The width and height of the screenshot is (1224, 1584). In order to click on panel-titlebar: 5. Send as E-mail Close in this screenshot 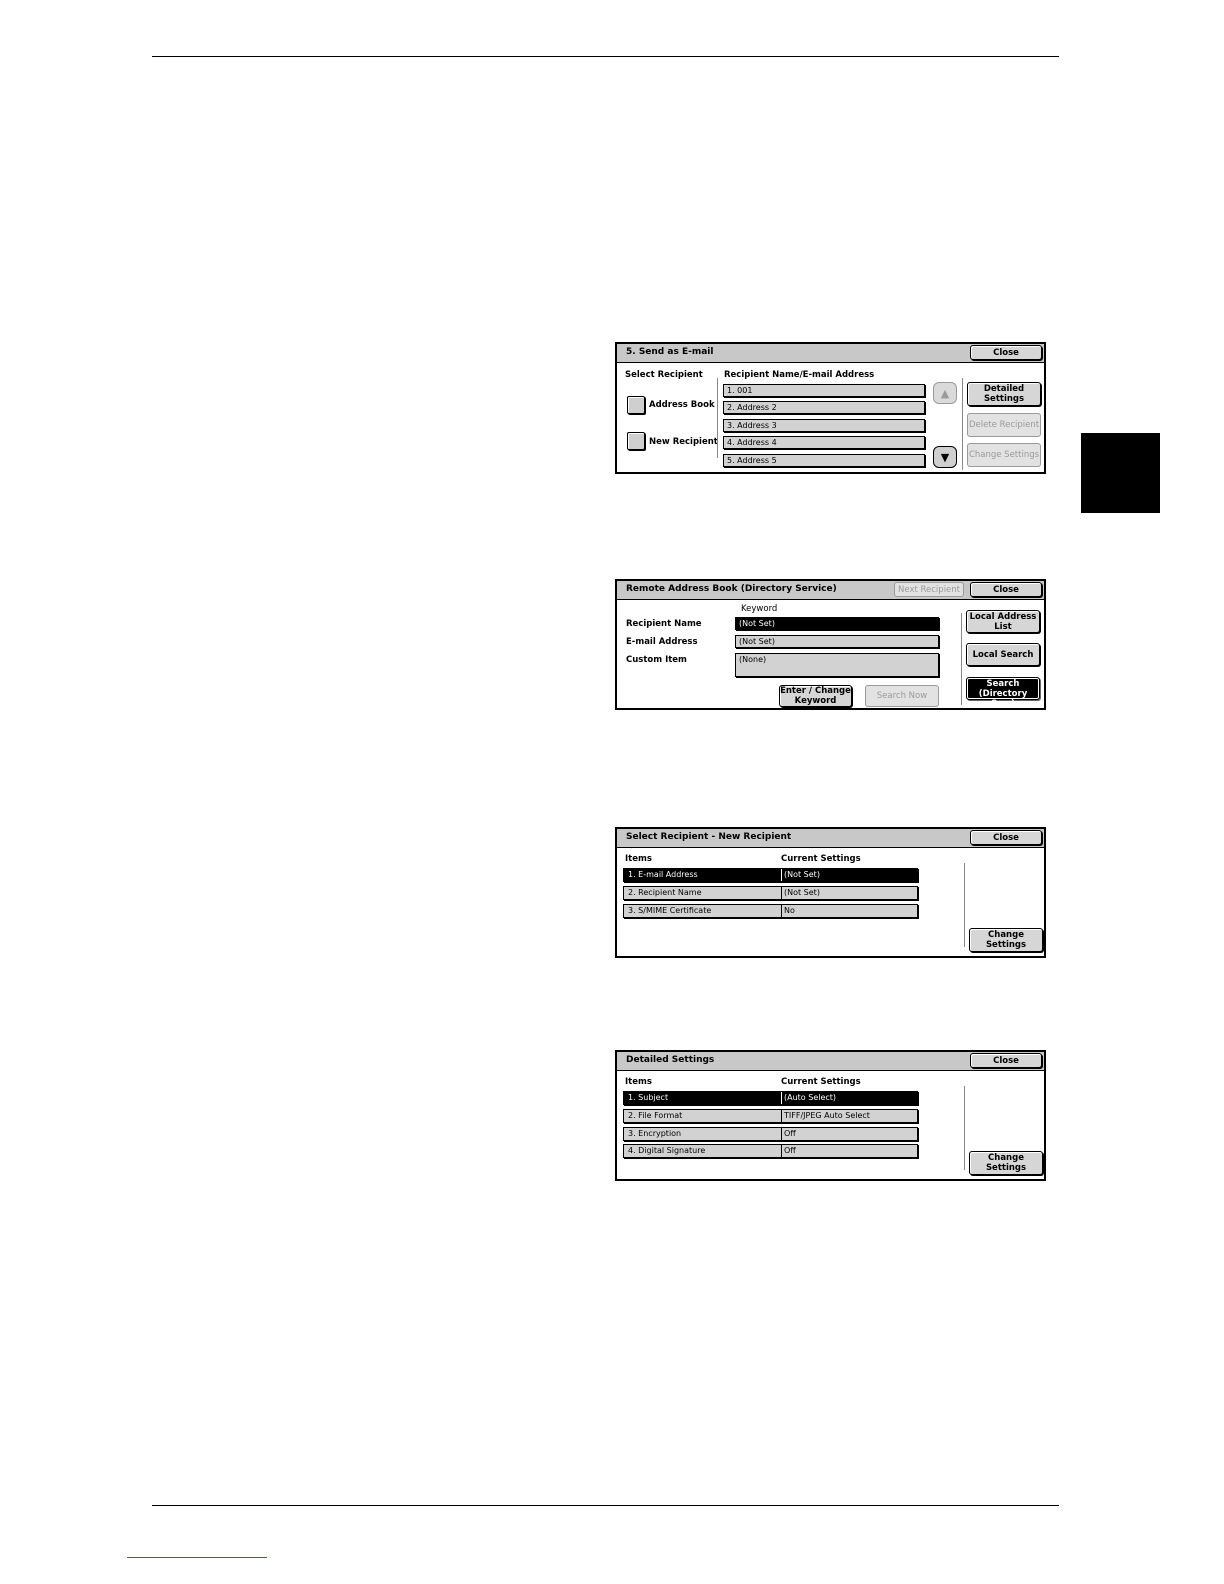, I will do `click(830, 353)`.